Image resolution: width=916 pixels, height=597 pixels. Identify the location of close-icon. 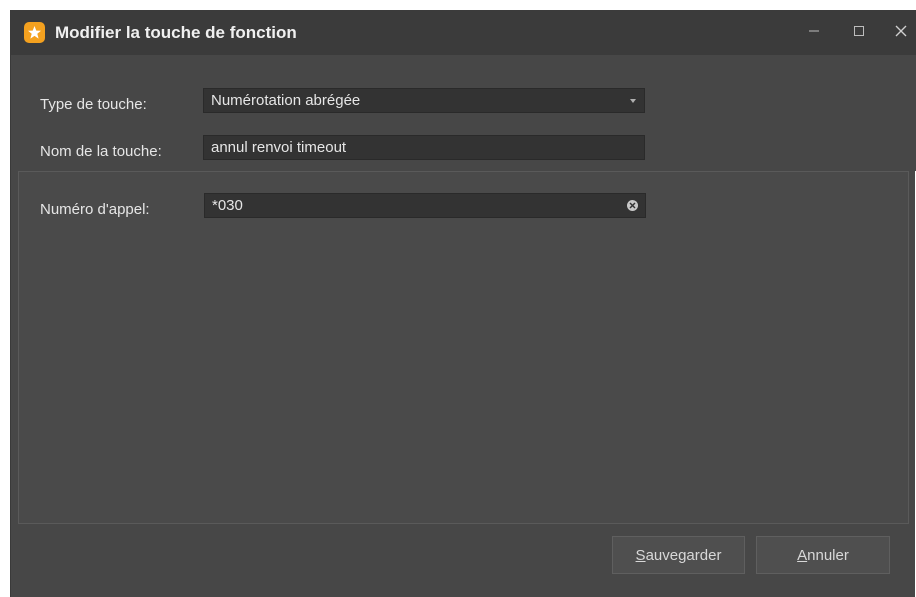
(901, 33).